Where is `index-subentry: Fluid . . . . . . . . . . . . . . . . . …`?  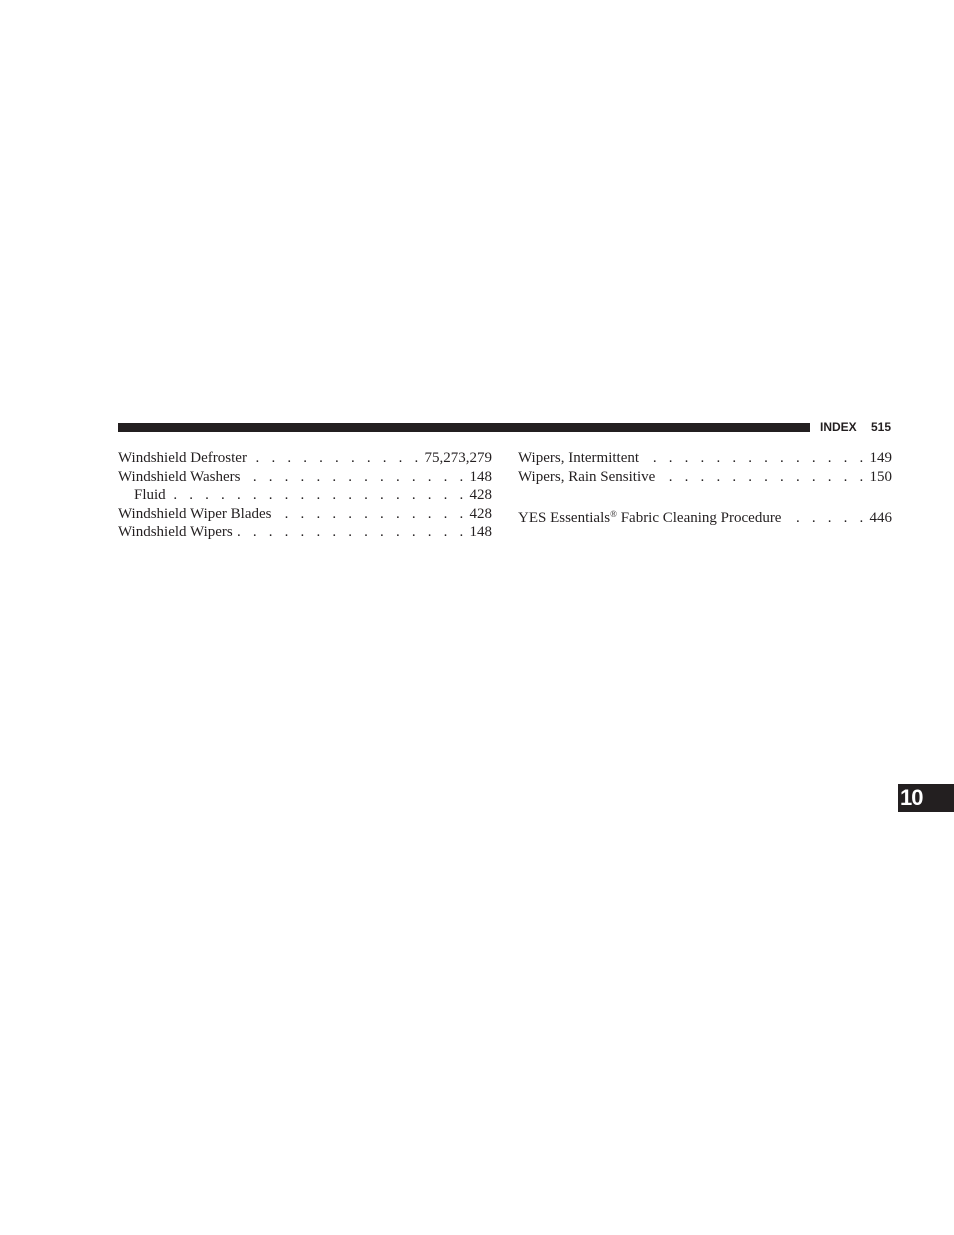
index-subentry: Fluid . . . . . . . . . . . . . . . . . … is located at coordinates (305, 495).